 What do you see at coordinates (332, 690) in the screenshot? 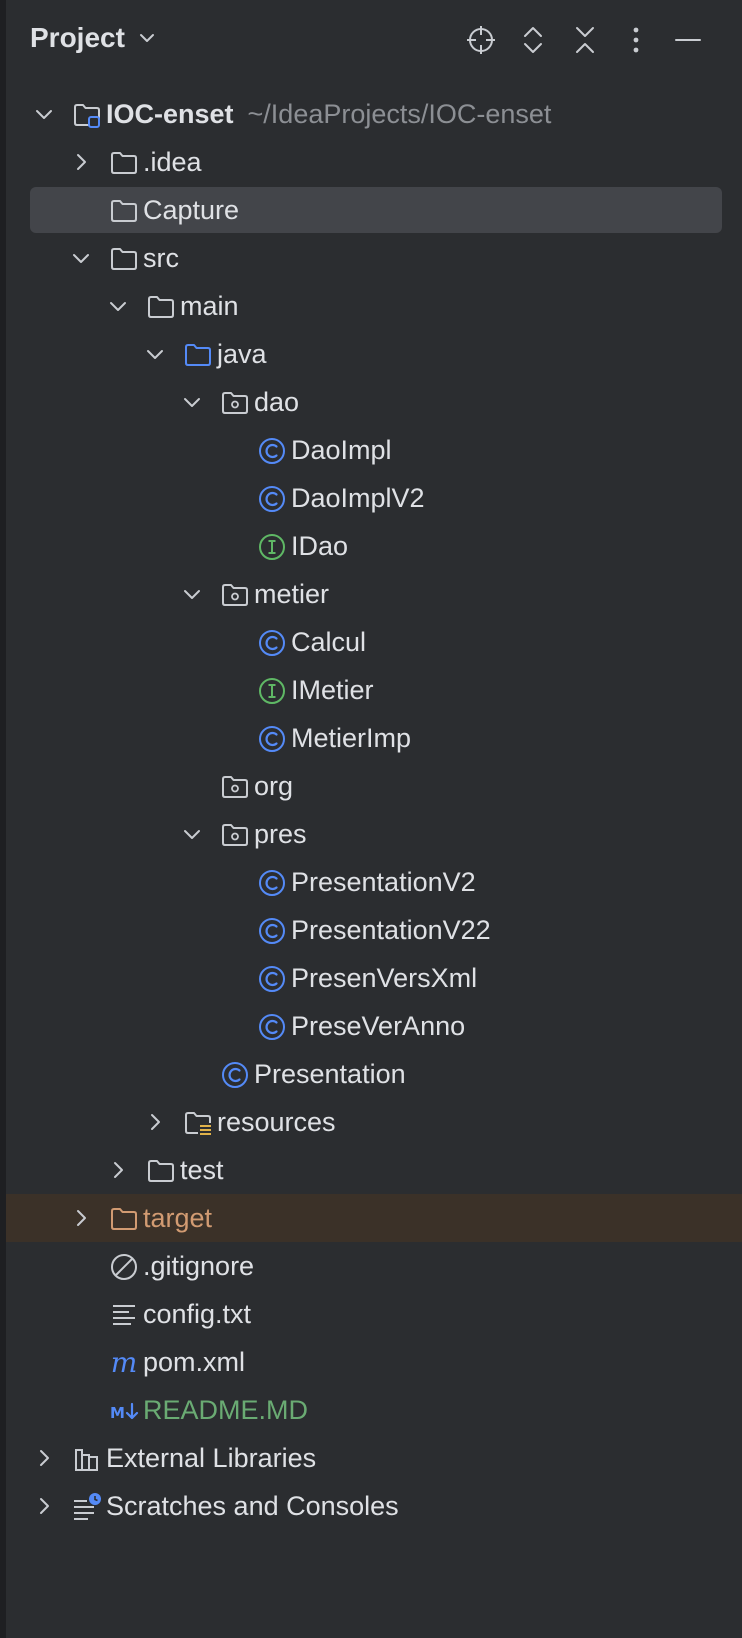
I see `tree-node-label: IMetier` at bounding box center [332, 690].